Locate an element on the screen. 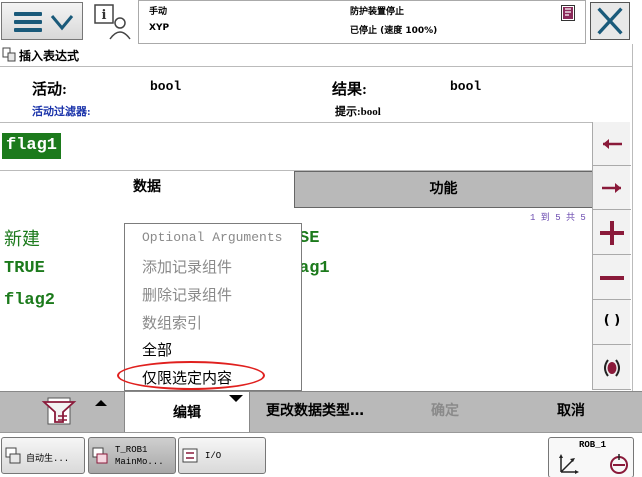 This screenshot has width=642, height=477. parentheses-button: ( ) is located at coordinates (612, 323).